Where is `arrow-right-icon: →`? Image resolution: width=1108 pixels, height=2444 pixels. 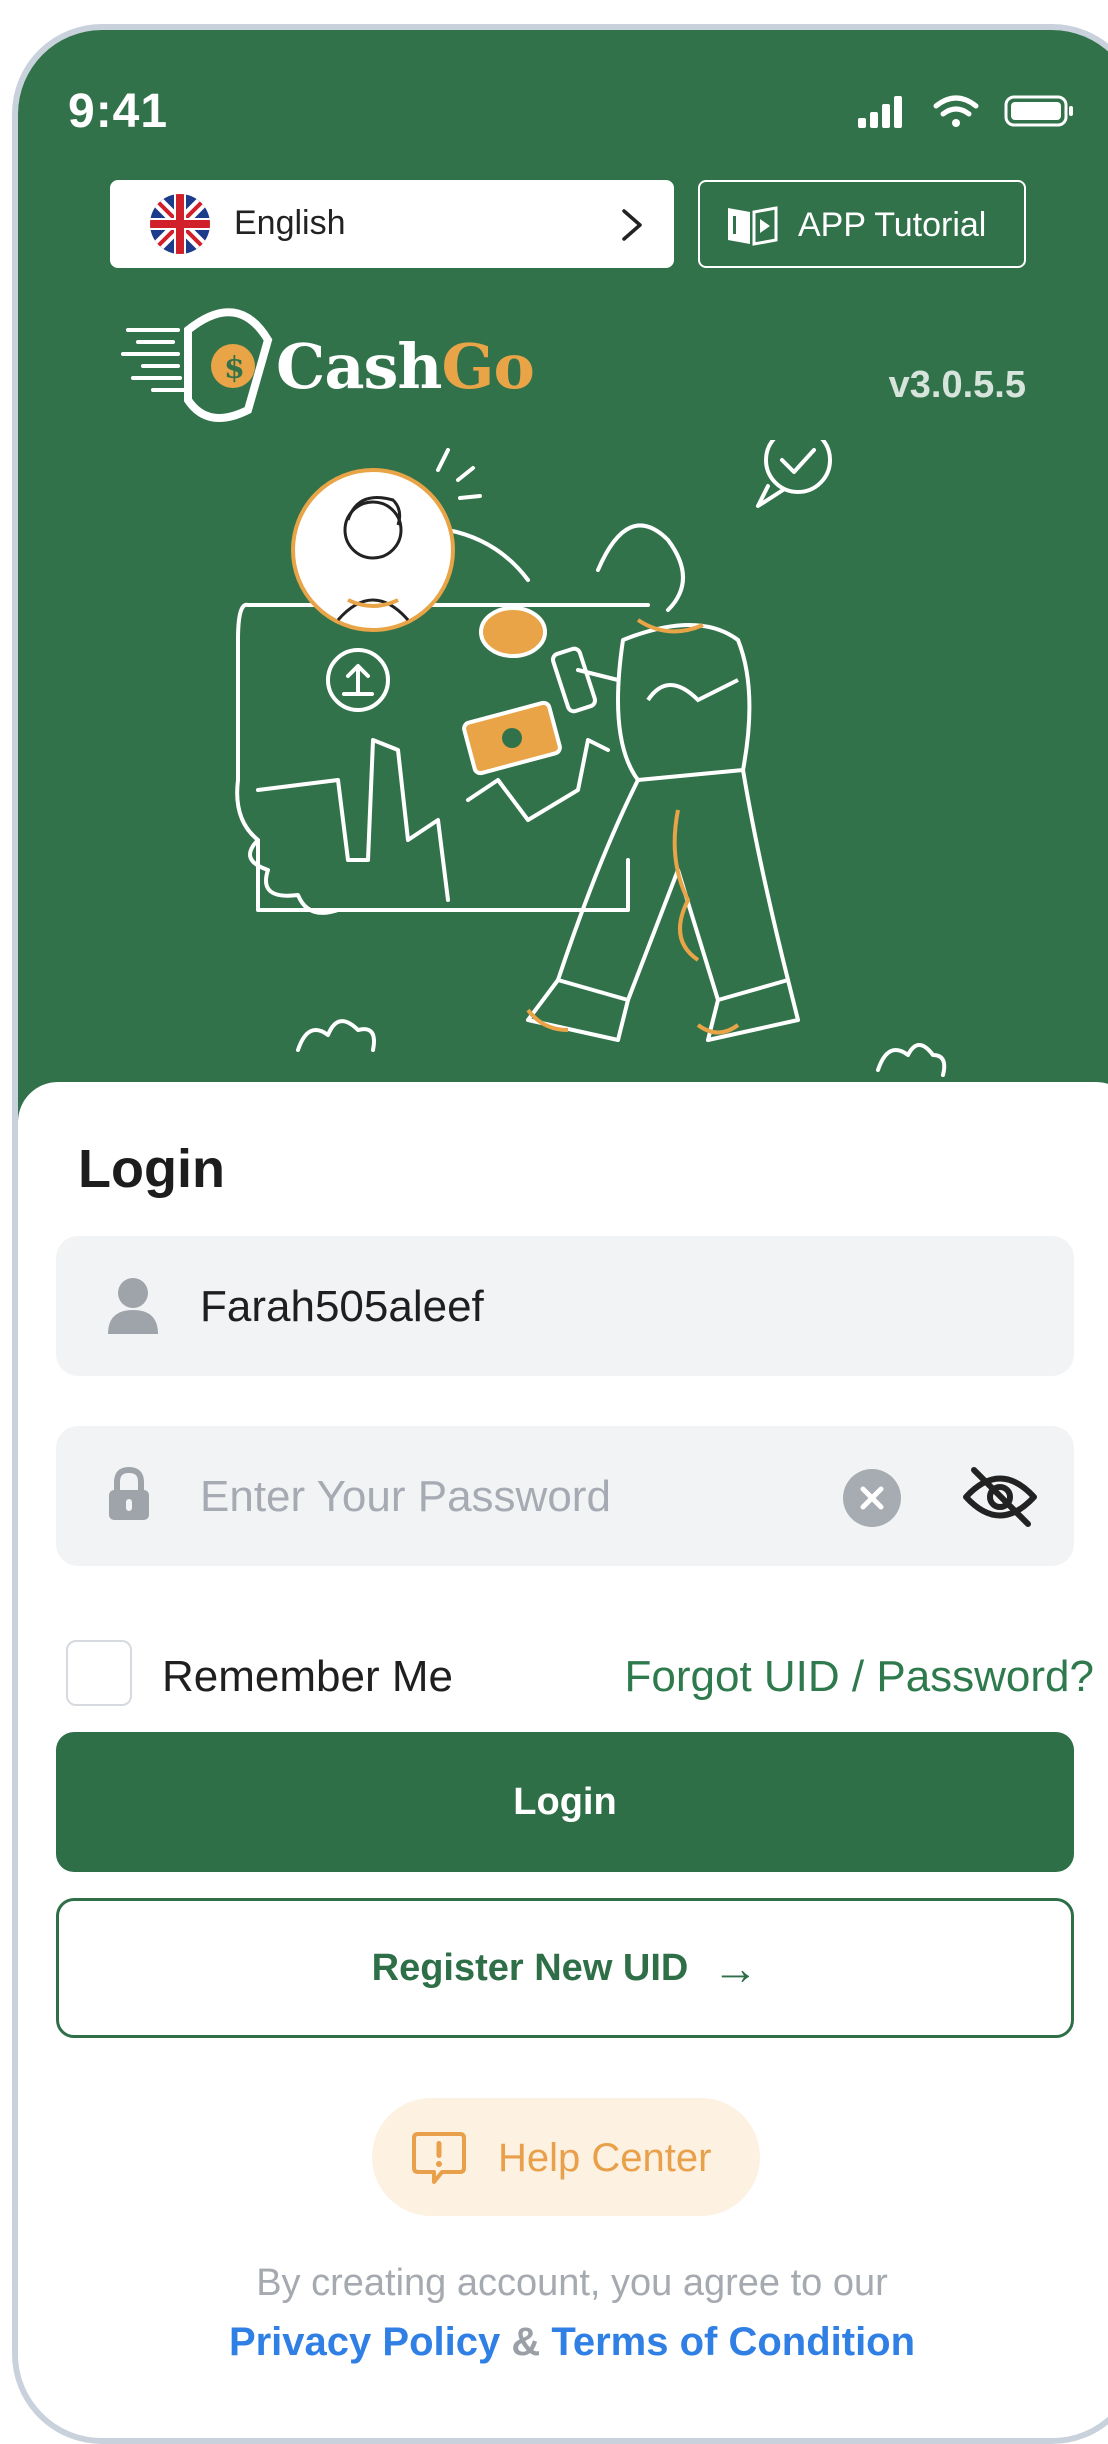
arrow-right-icon: → is located at coordinates (735, 1968).